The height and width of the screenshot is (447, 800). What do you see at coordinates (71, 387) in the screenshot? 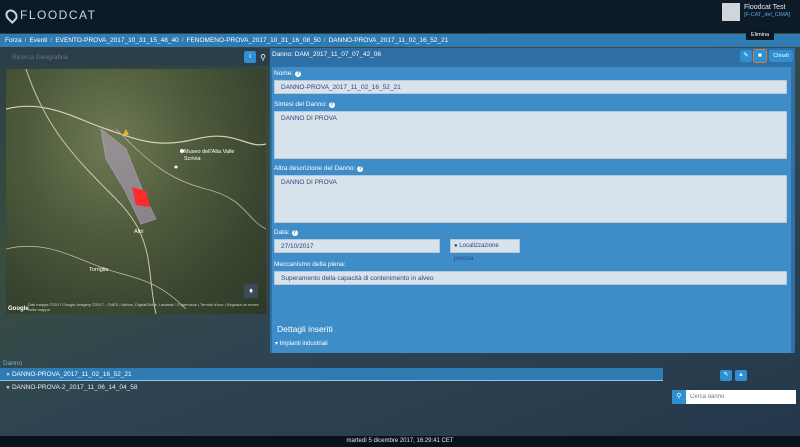
I see `list-item: ● DANNO-PROVA-2_2017_11_06_14_04_58` at bounding box center [71, 387].